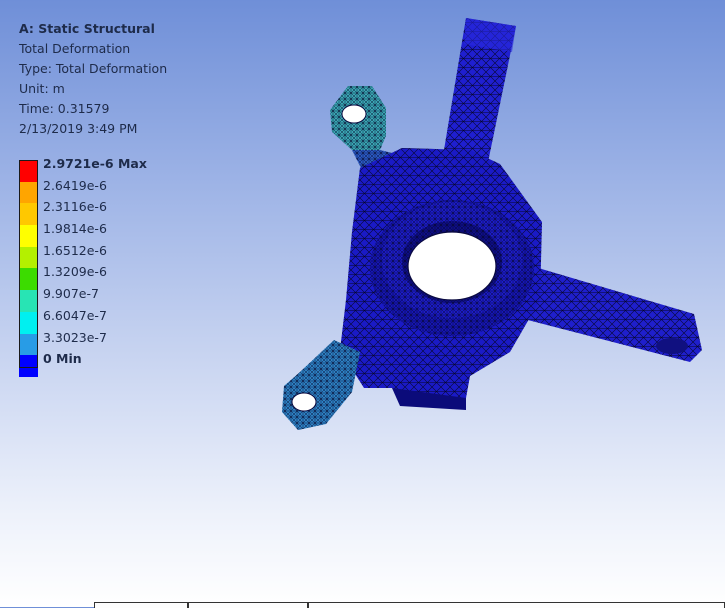 Image resolution: width=725 pixels, height=608 pixels. I want to click on result-date: 2/13/2019 3:49 PM, so click(78, 128).